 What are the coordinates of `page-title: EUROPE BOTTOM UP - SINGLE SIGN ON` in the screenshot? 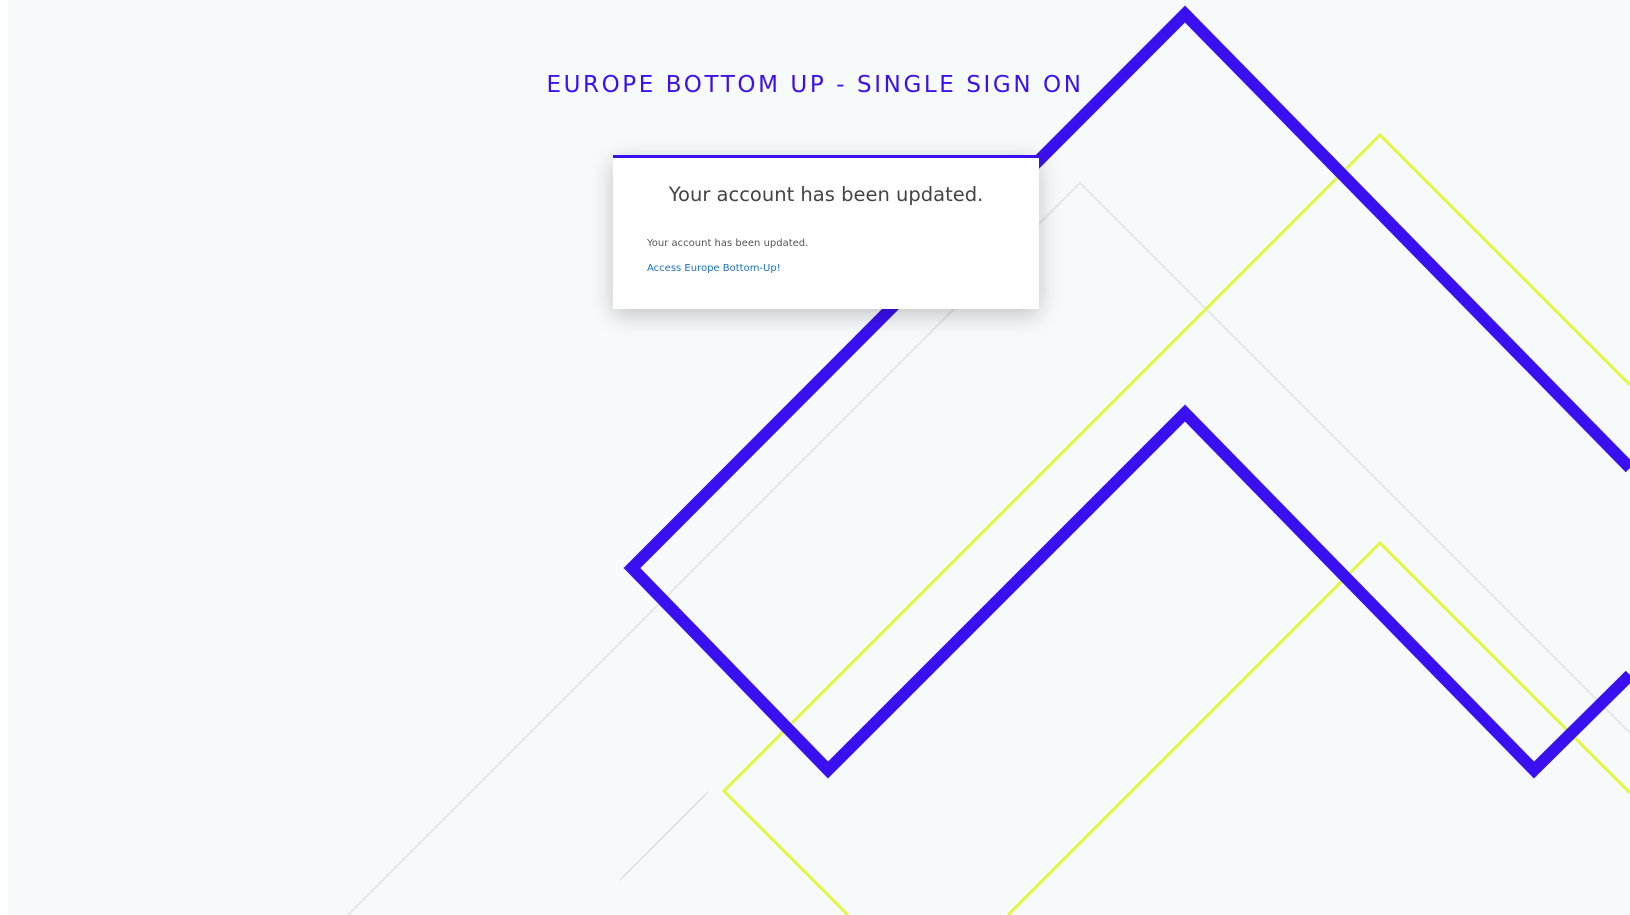 It's located at (815, 85).